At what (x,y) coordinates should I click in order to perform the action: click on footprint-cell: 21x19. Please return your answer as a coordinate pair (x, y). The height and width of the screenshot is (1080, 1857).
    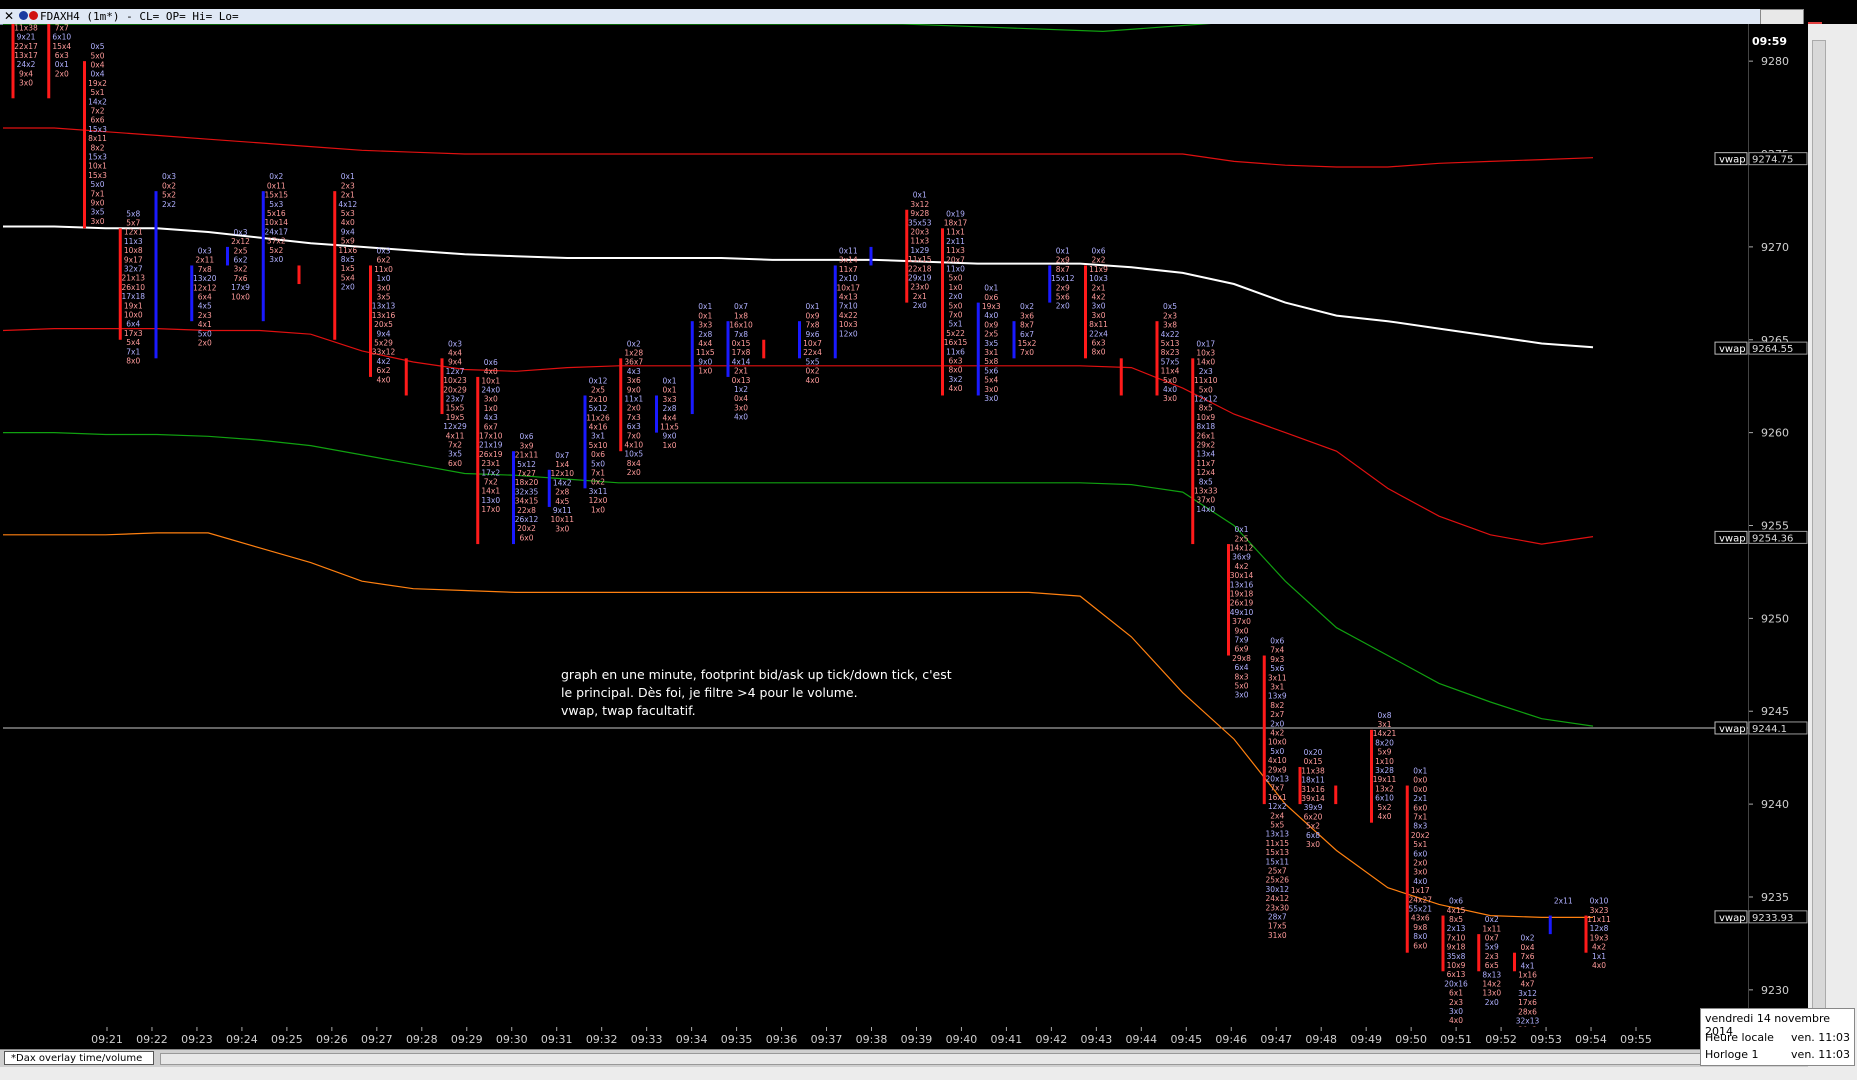
    Looking at the image, I should click on (491, 445).